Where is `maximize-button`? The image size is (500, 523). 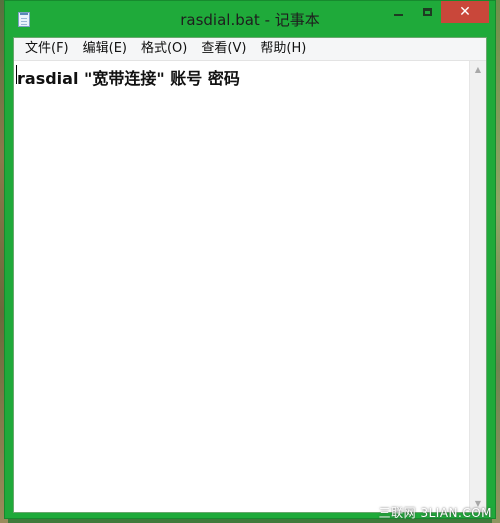 maximize-button is located at coordinates (427, 12).